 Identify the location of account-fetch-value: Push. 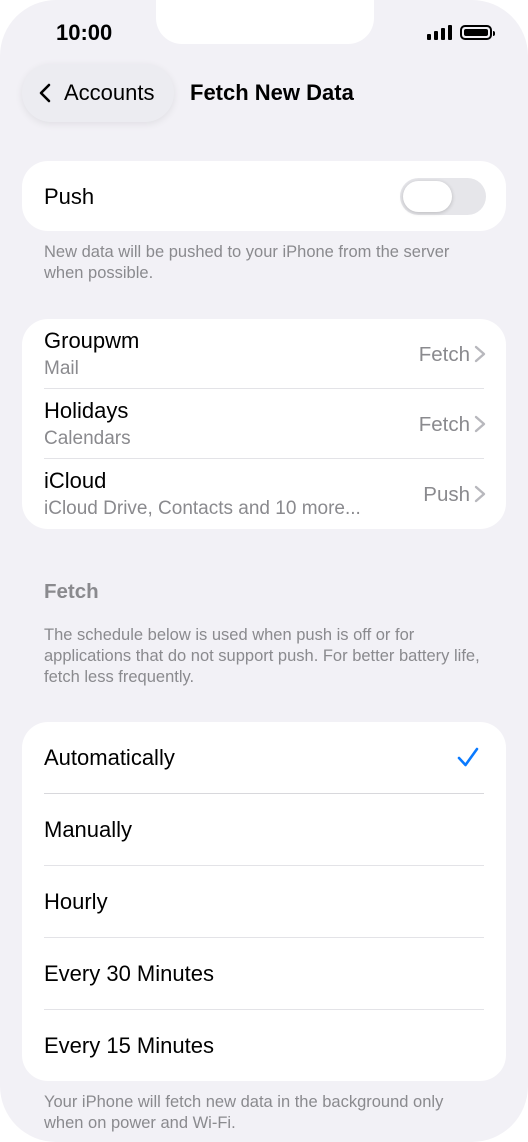
(446, 494).